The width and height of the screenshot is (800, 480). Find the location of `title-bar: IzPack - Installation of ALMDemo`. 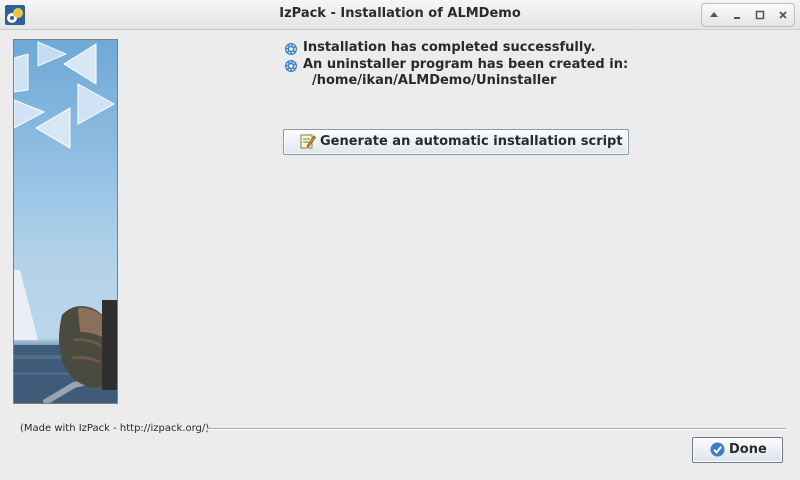

title-bar: IzPack - Installation of ALMDemo is located at coordinates (400, 15).